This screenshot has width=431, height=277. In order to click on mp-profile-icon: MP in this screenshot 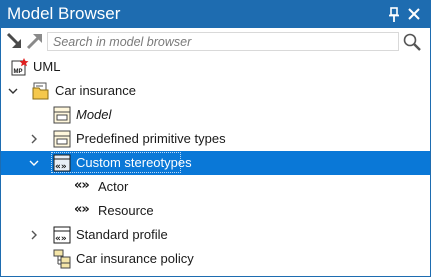, I will do `click(20, 67)`.